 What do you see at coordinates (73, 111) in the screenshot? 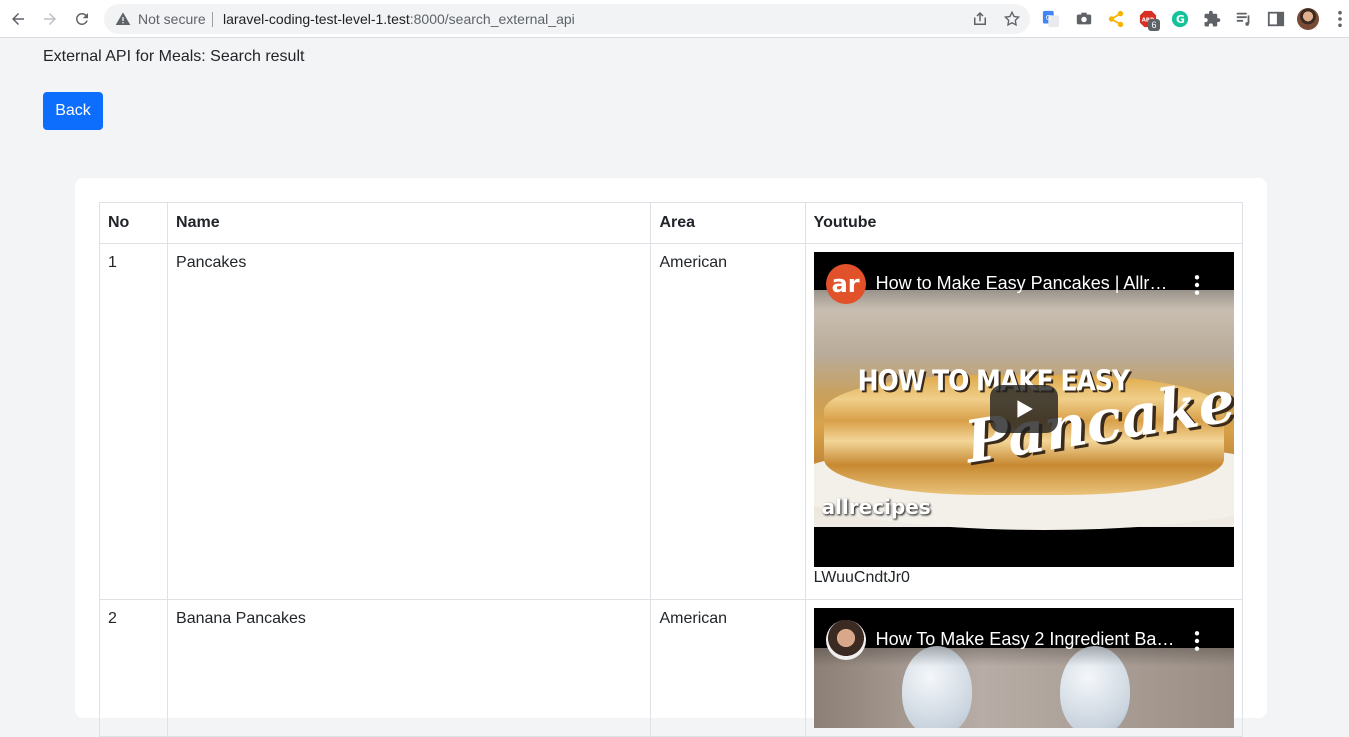
I see `back-button: Back` at bounding box center [73, 111].